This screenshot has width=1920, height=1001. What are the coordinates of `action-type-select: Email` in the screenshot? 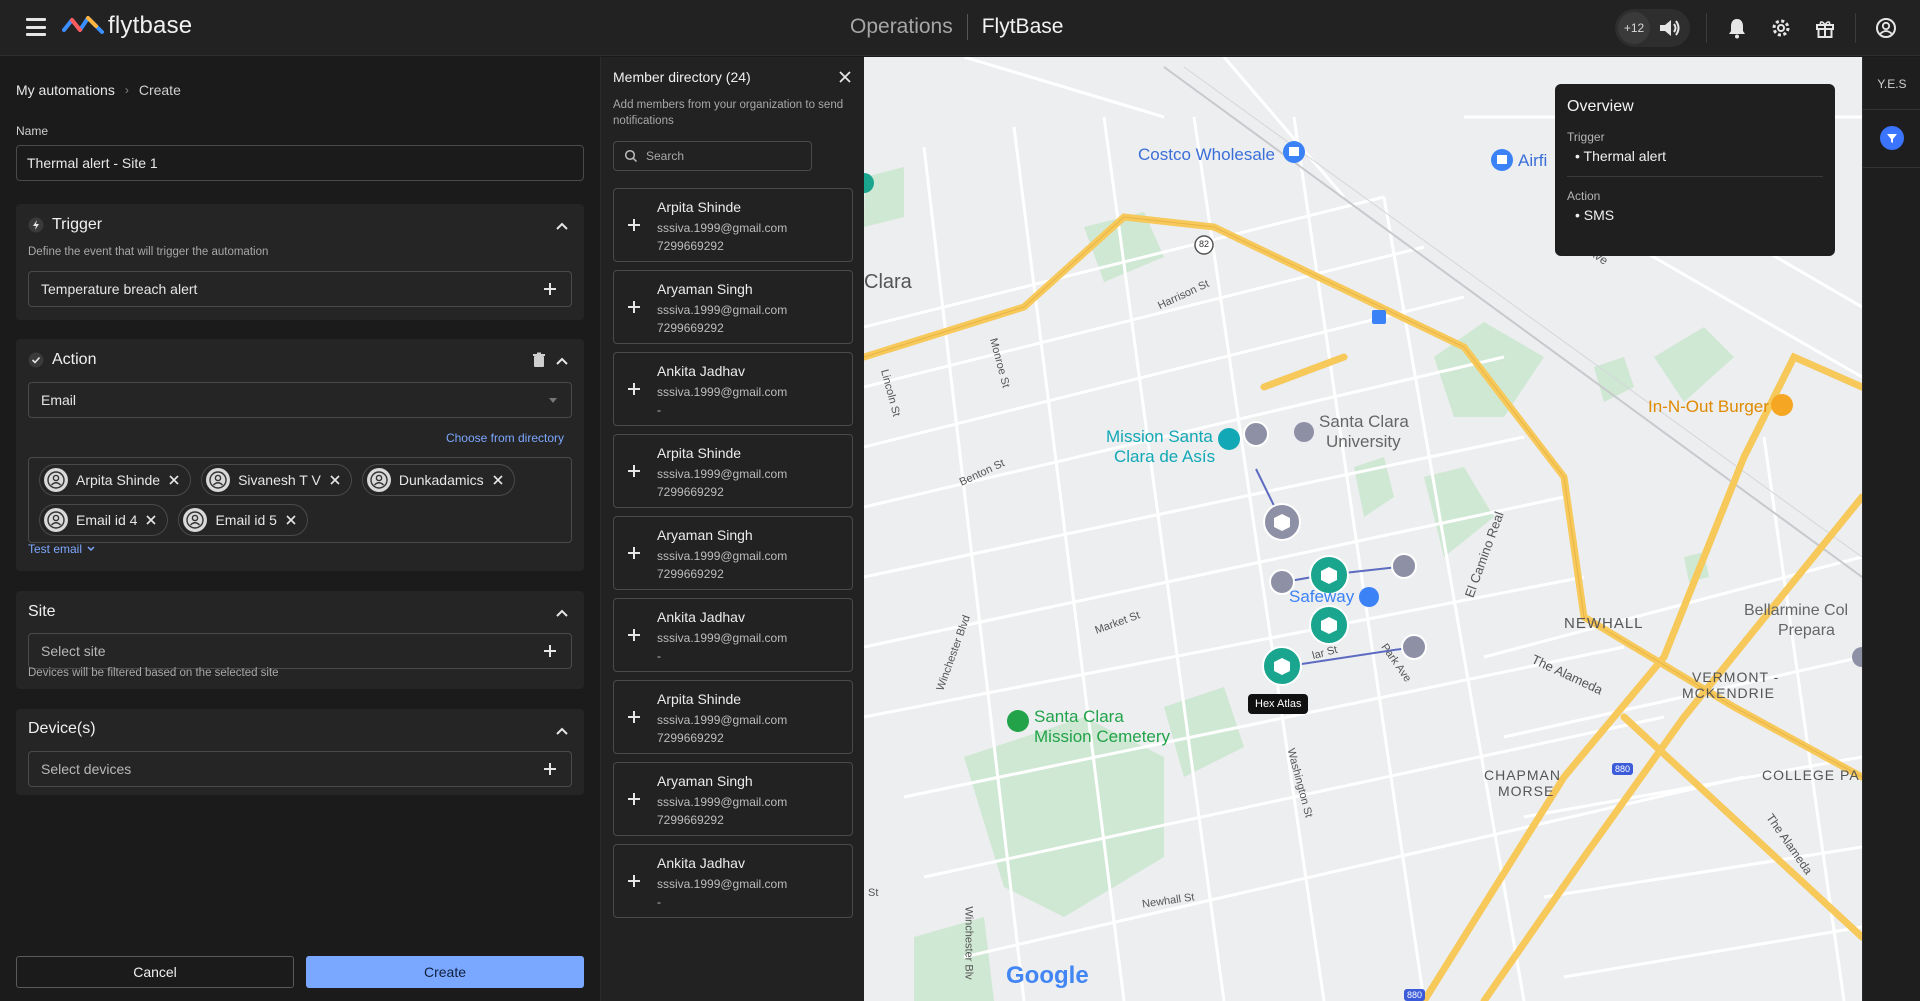 It's located at (300, 400).